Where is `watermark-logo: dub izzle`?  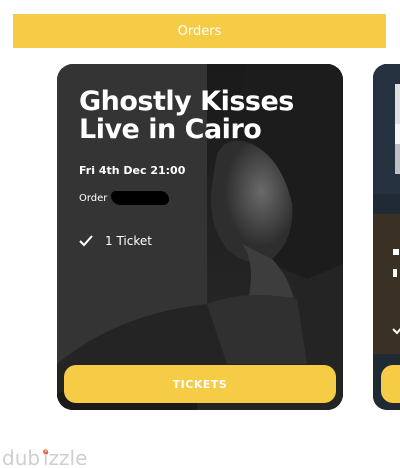
watermark-logo: dub izzle is located at coordinates (75, 457).